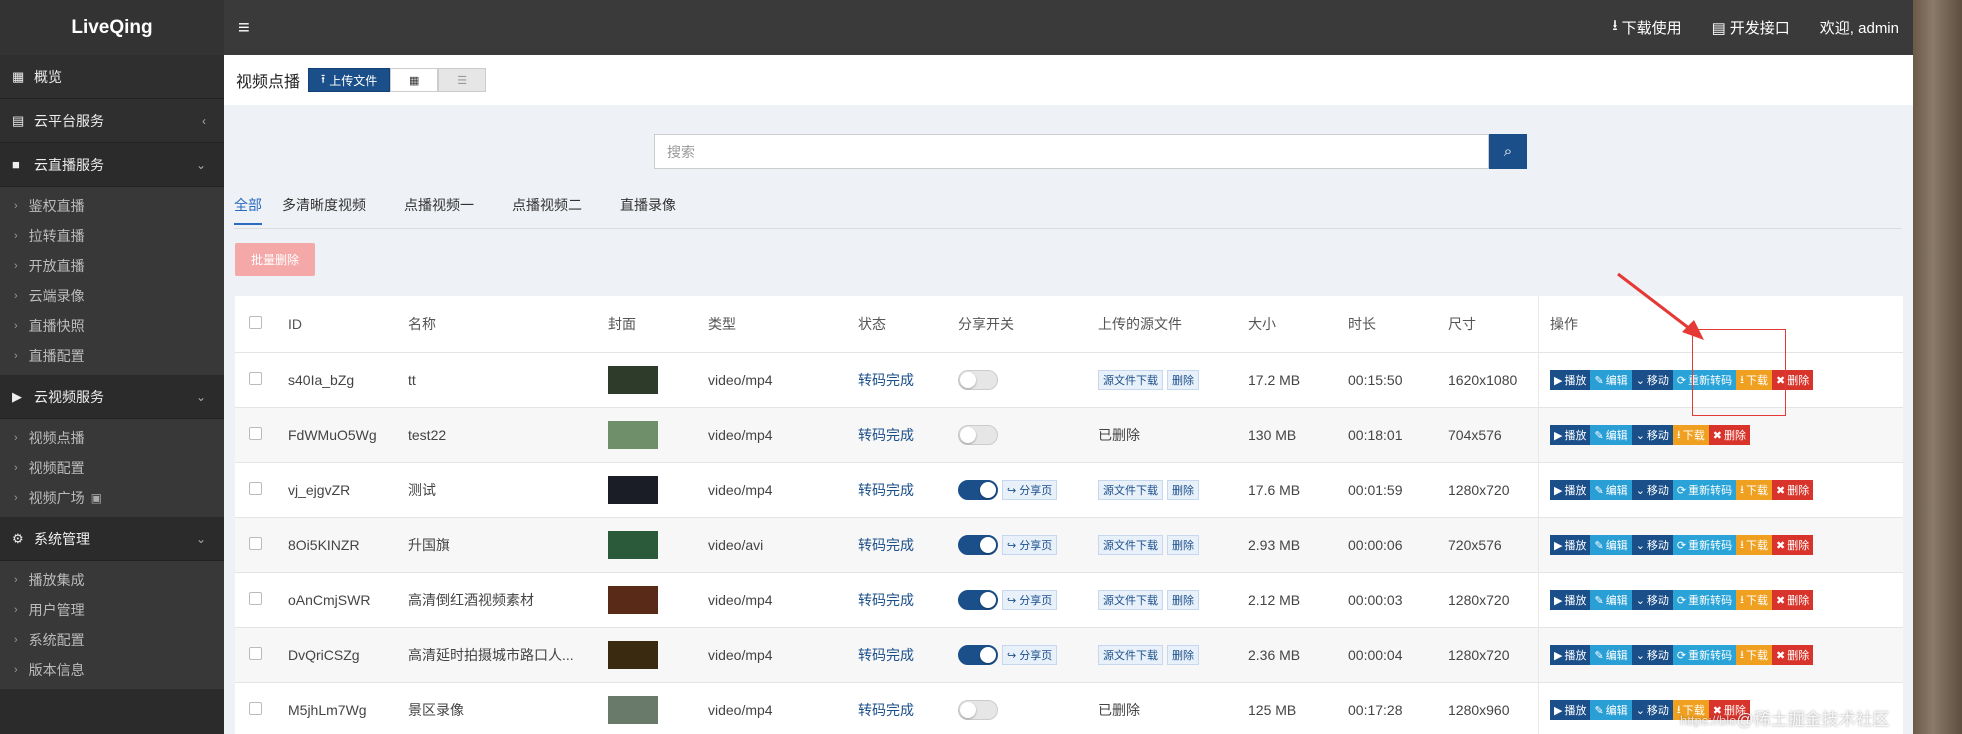  Describe the element at coordinates (1751, 27) in the screenshot. I see `api-link: ▤ 开发接口` at that location.